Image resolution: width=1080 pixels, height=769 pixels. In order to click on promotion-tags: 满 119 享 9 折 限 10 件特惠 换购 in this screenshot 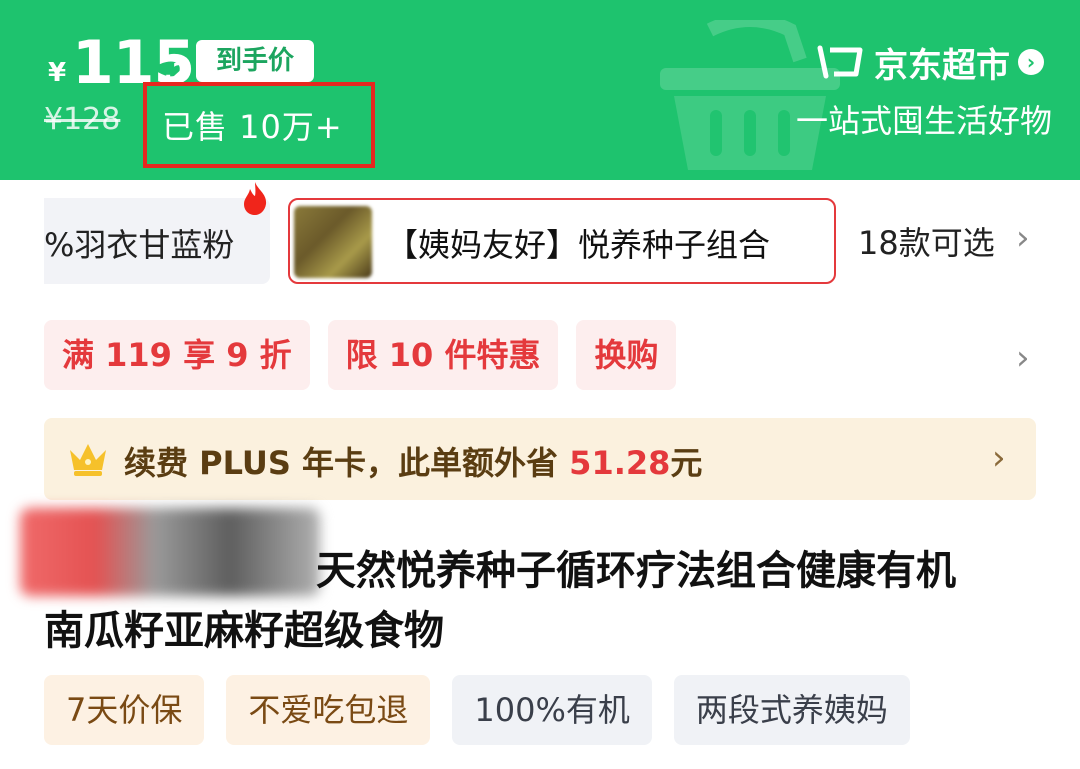, I will do `click(360, 355)`.